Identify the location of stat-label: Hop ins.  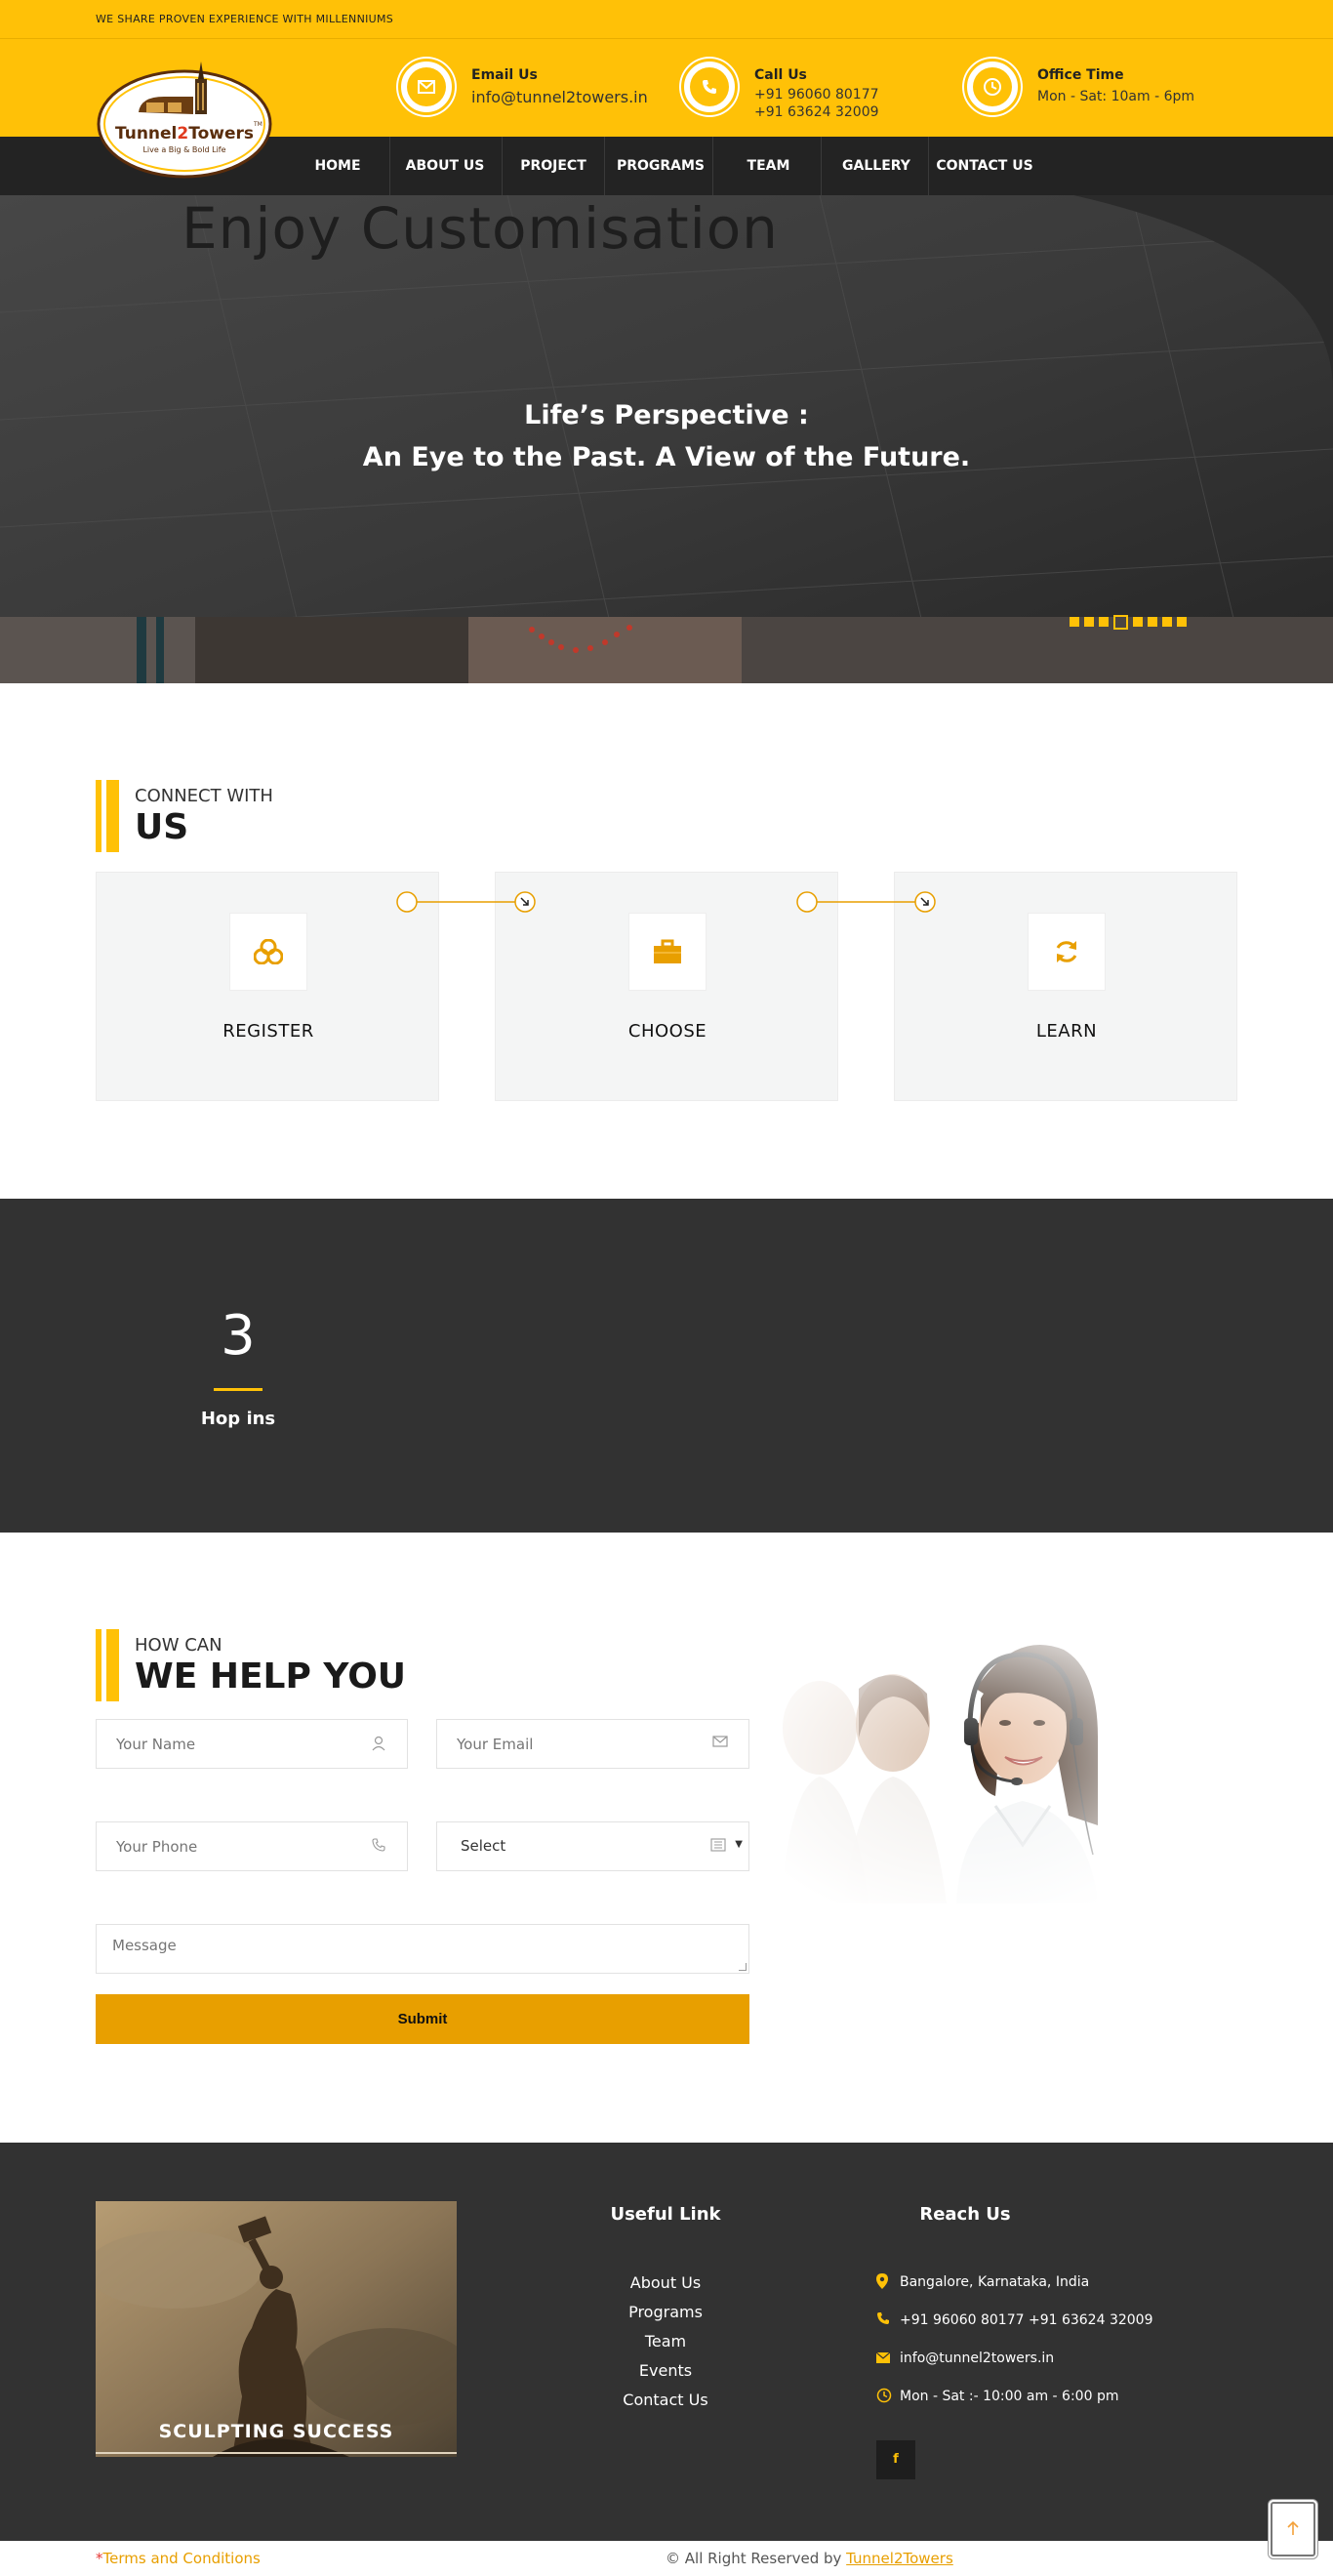
(238, 1419).